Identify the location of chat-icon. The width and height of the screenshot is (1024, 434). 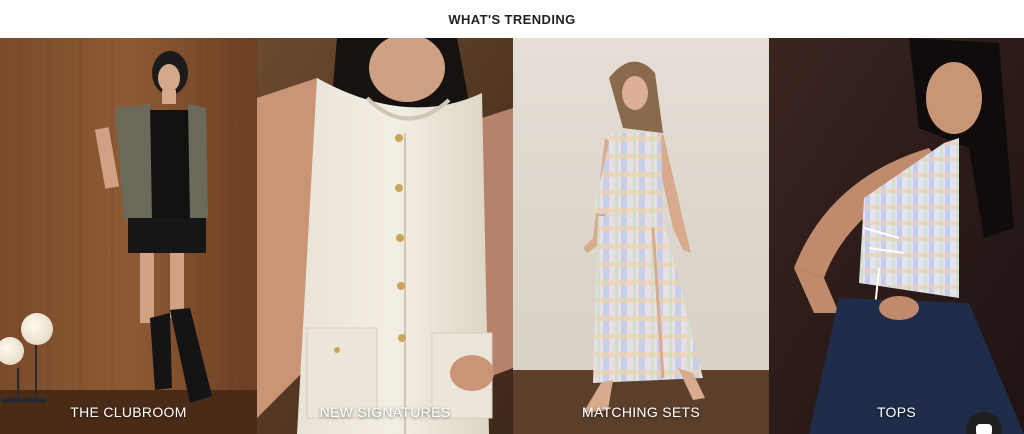
(984, 429).